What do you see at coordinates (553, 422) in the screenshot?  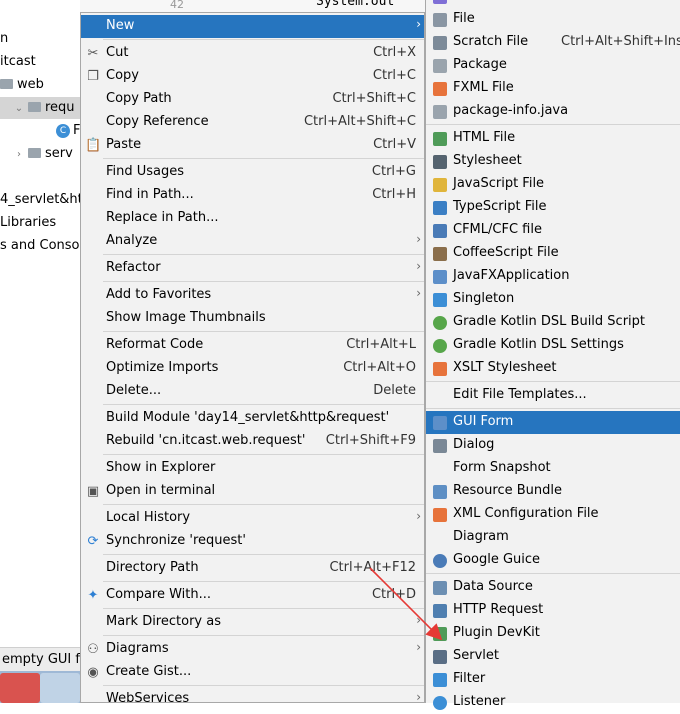 I see `new-item-gui-form: GUI Form` at bounding box center [553, 422].